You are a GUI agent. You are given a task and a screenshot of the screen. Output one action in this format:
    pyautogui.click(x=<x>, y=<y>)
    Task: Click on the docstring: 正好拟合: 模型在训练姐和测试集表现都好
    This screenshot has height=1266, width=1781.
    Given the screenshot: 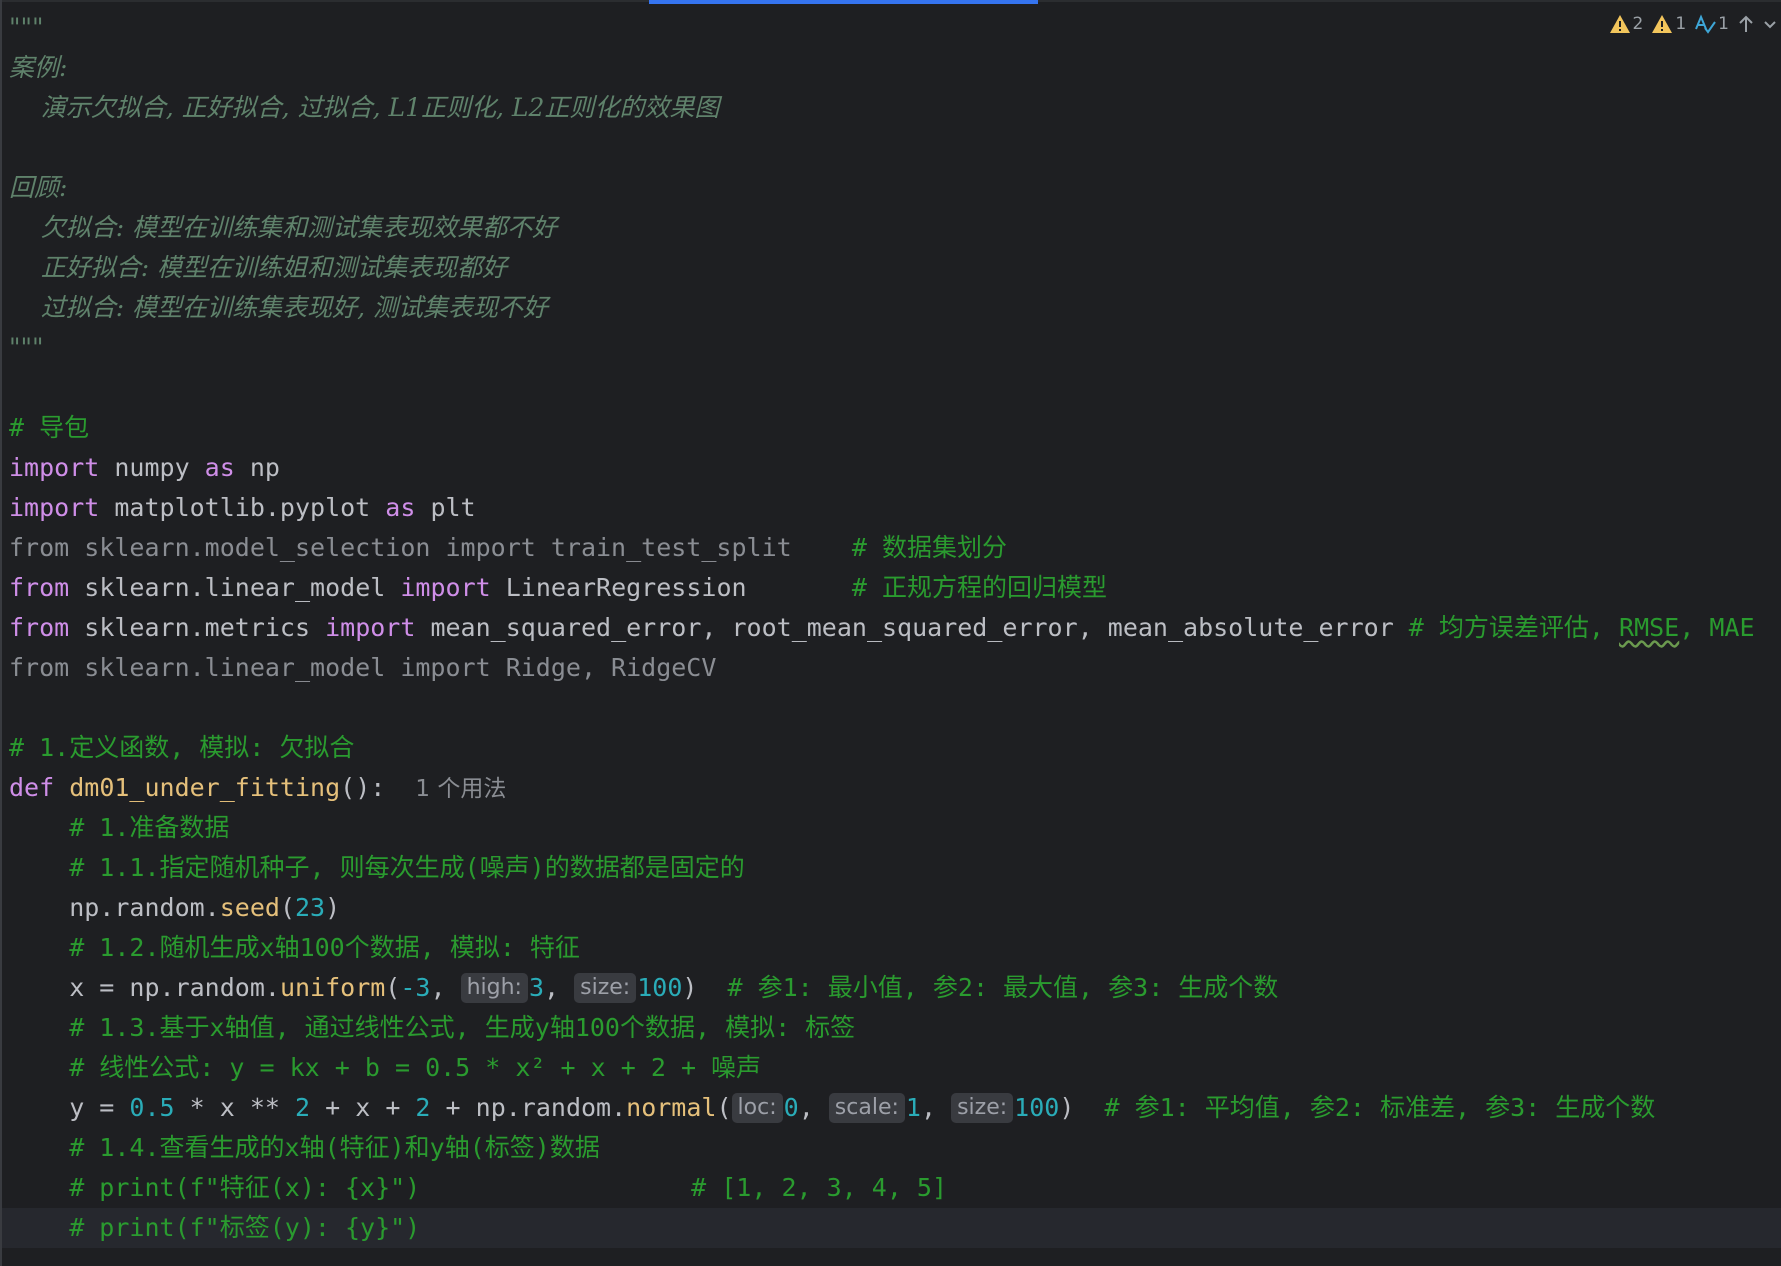 What is the action you would take?
    pyautogui.click(x=258, y=267)
    